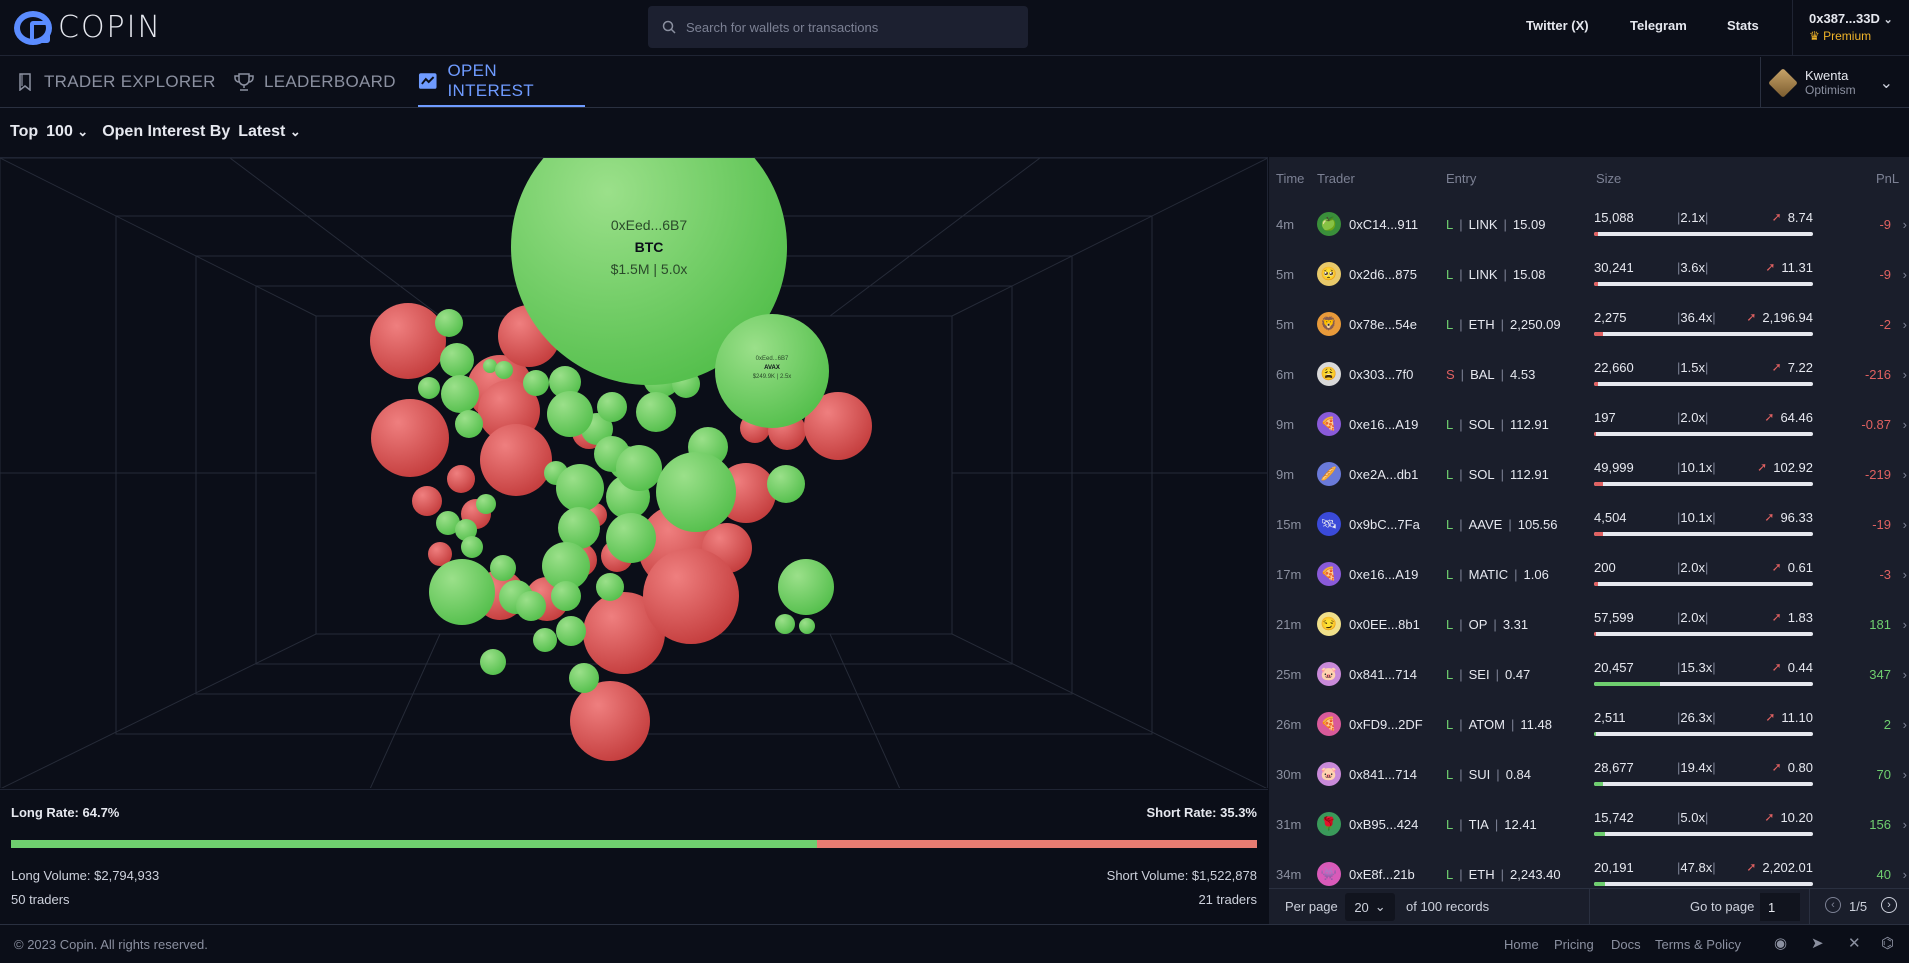 This screenshot has width=1909, height=963. I want to click on footer-link-pricing: Pricing, so click(1574, 944).